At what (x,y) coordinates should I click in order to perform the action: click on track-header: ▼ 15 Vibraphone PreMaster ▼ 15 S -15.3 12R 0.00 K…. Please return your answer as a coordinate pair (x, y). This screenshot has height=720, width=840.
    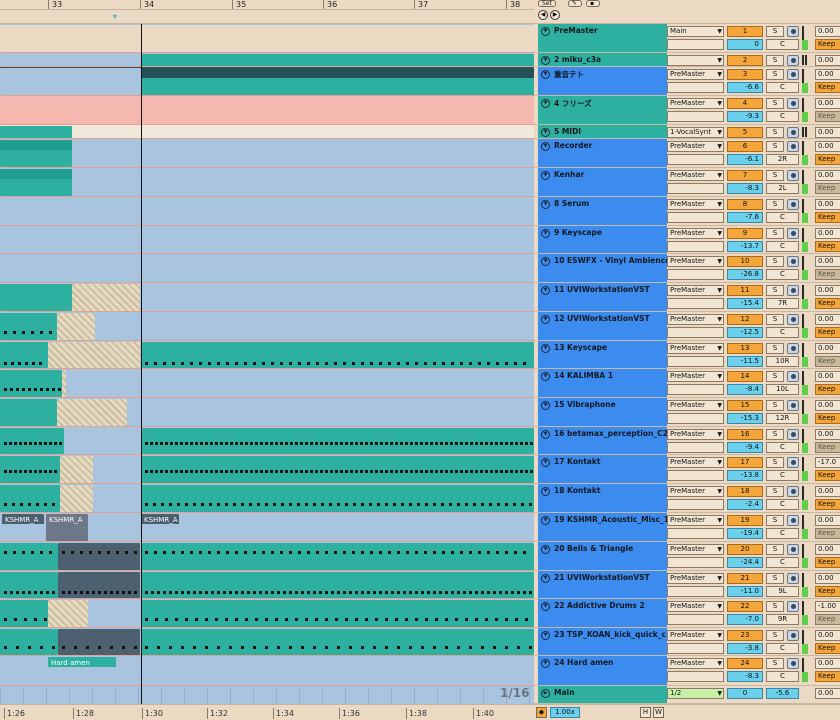
    Looking at the image, I should click on (687, 412).